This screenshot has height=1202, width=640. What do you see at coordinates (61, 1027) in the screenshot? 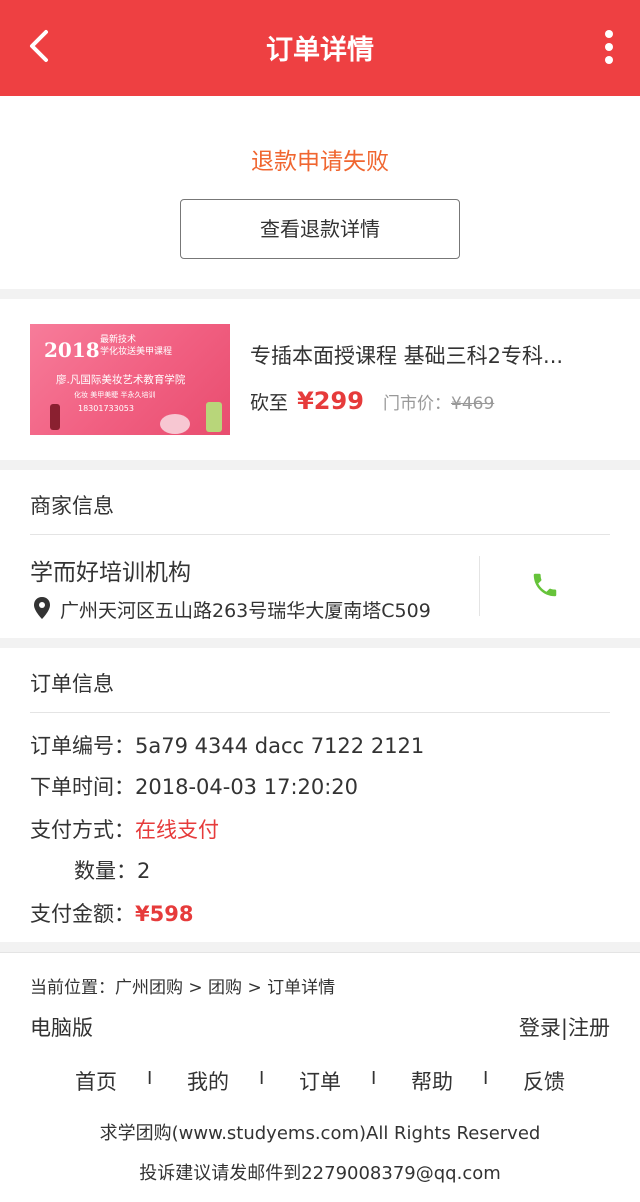
I see `pc-version-link: 电脑版` at bounding box center [61, 1027].